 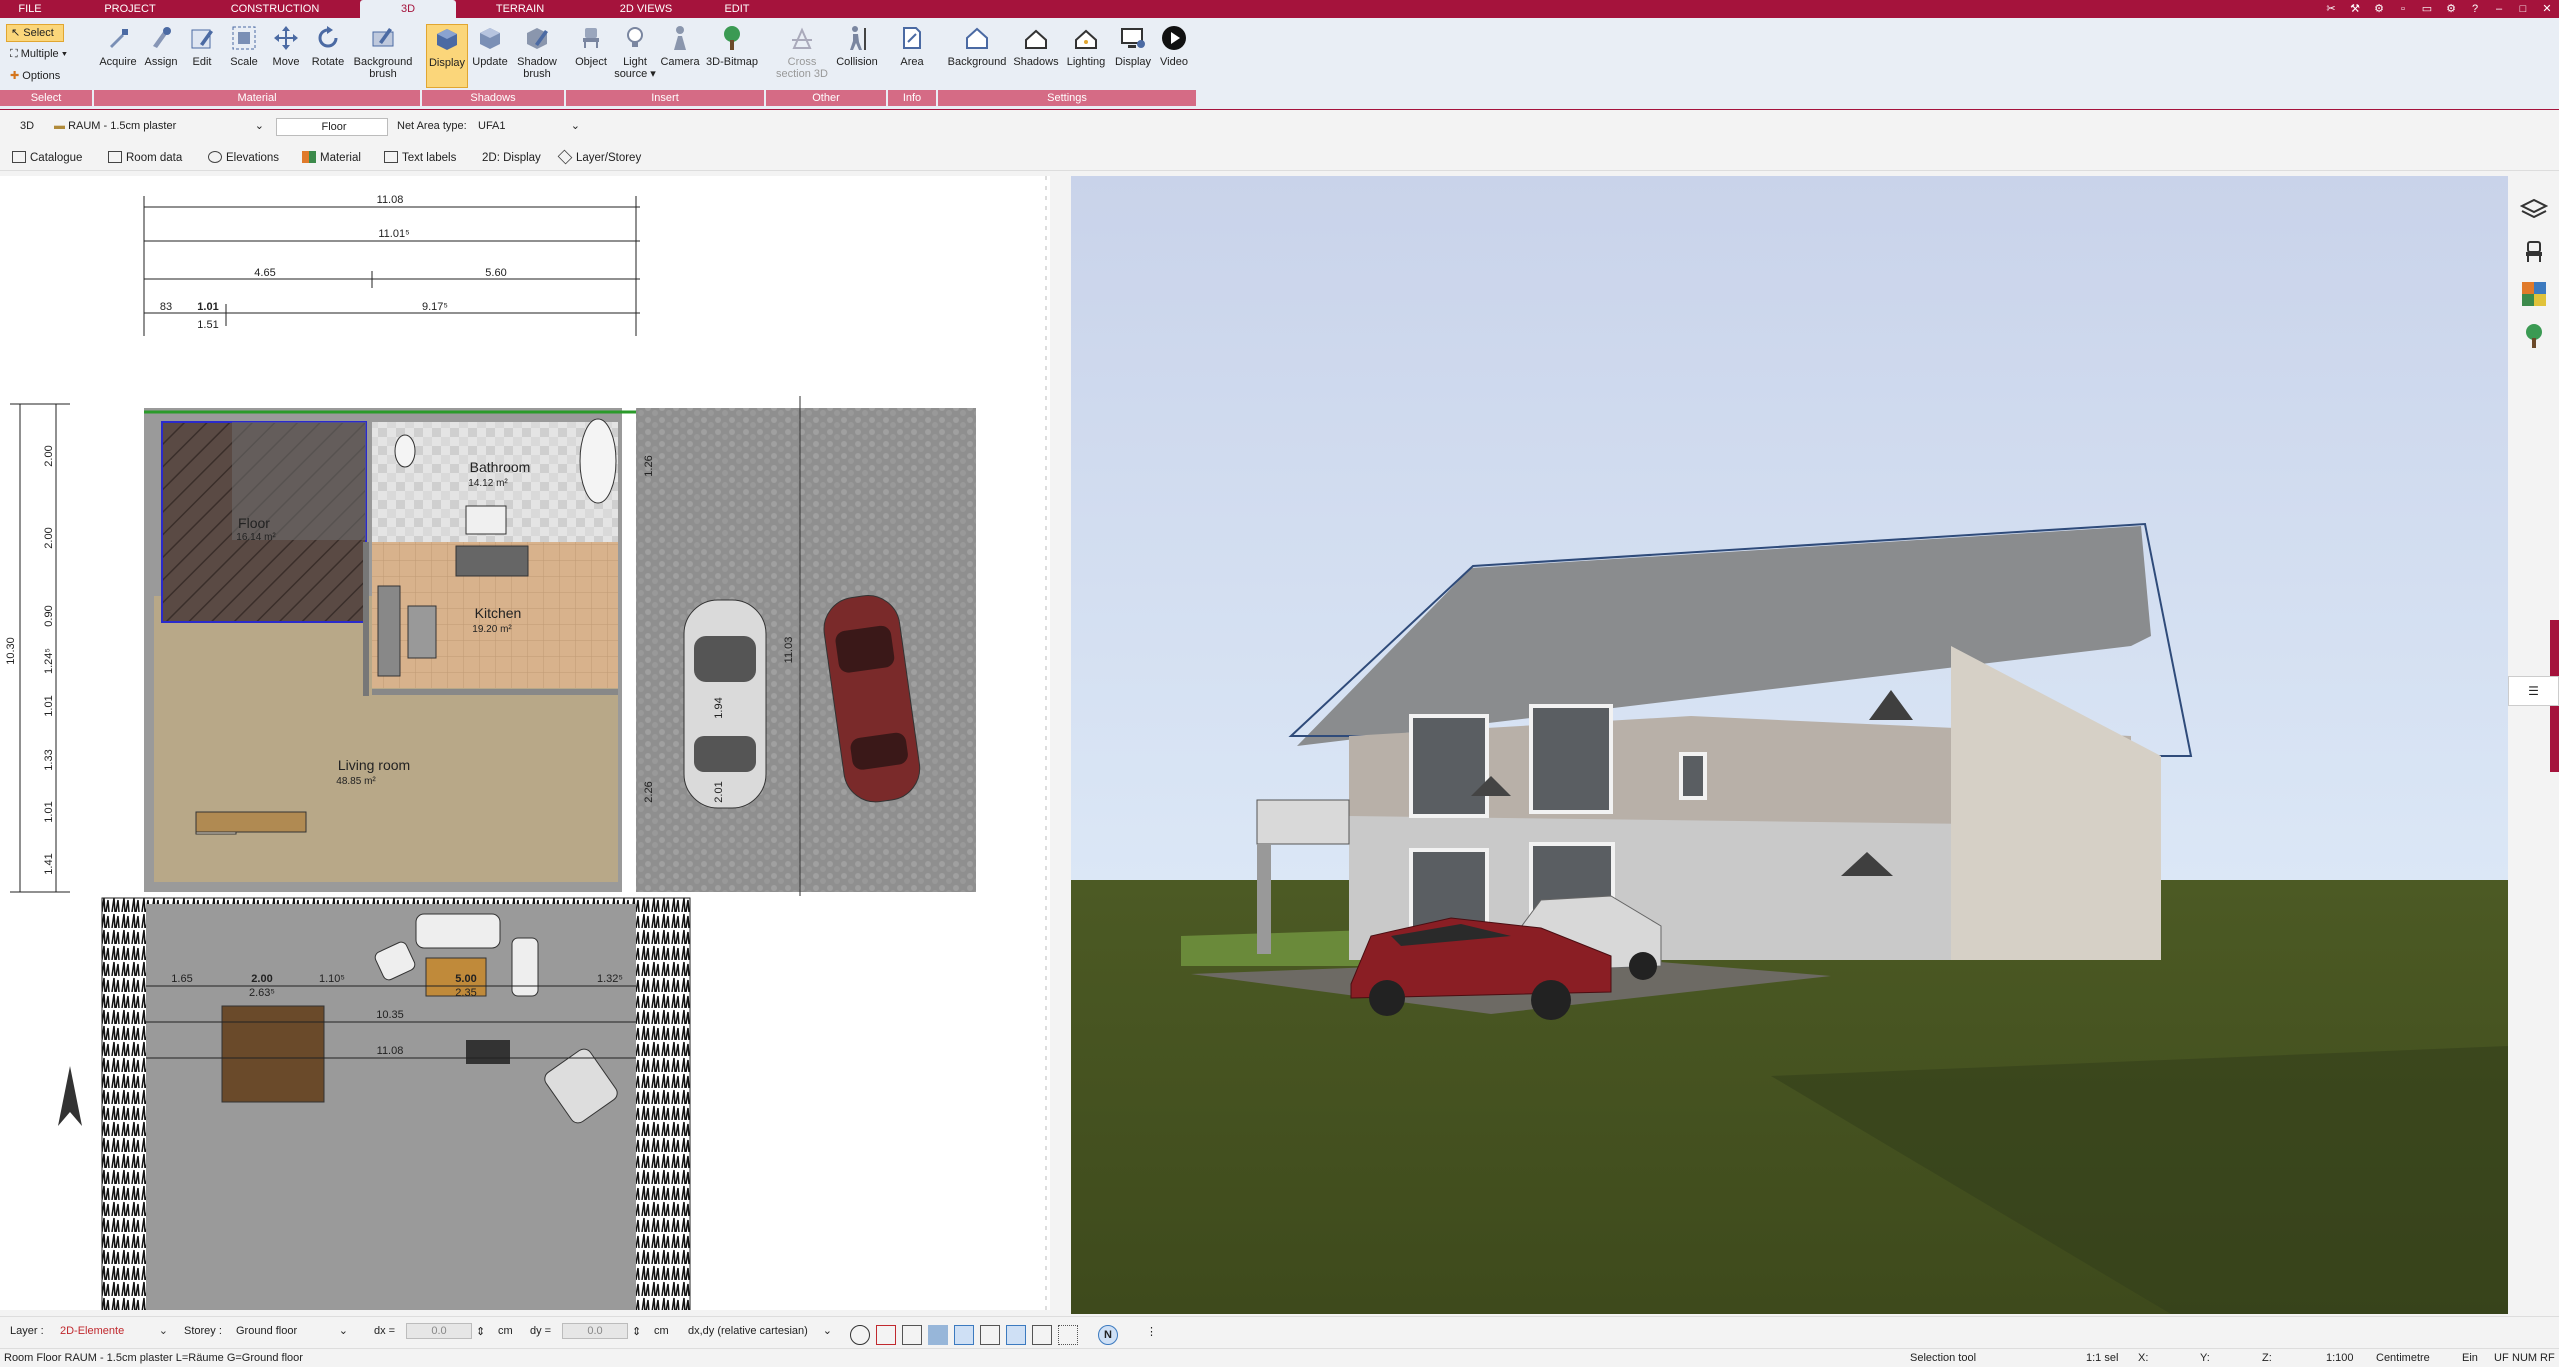 I want to click on edit-button: Edit, so click(x=202, y=46).